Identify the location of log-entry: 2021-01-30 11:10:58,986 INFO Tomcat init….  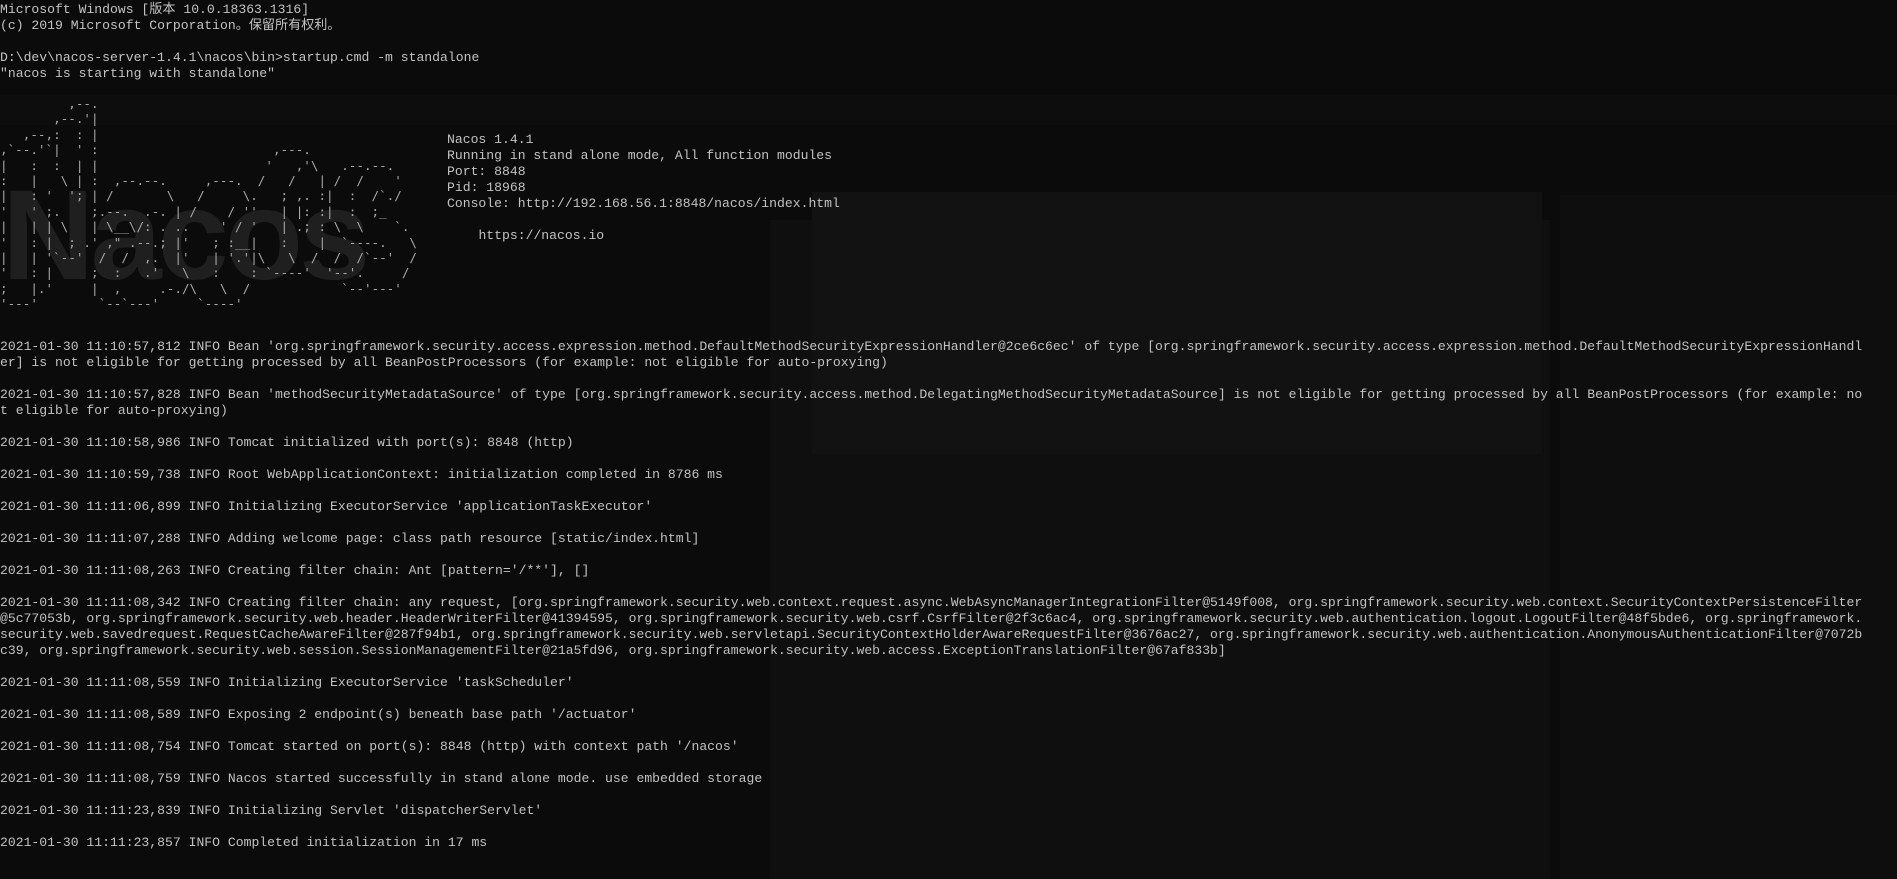
(287, 442).